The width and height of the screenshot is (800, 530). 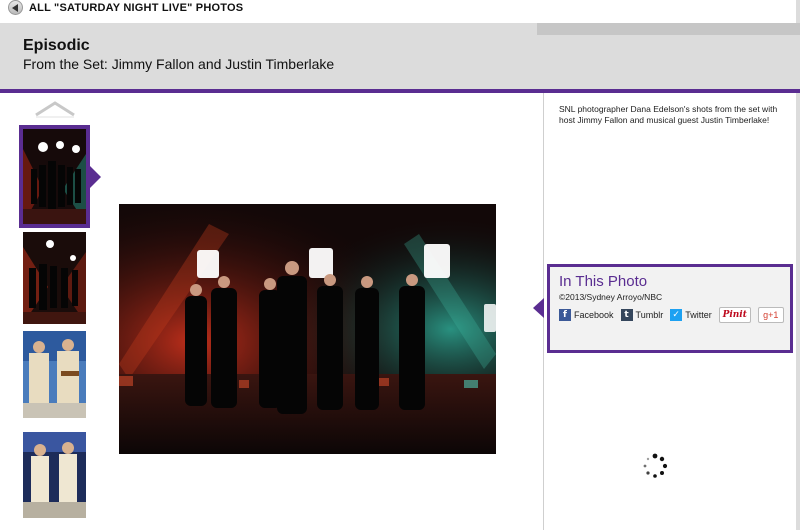 What do you see at coordinates (655, 465) in the screenshot?
I see `loading-spinner-icon` at bounding box center [655, 465].